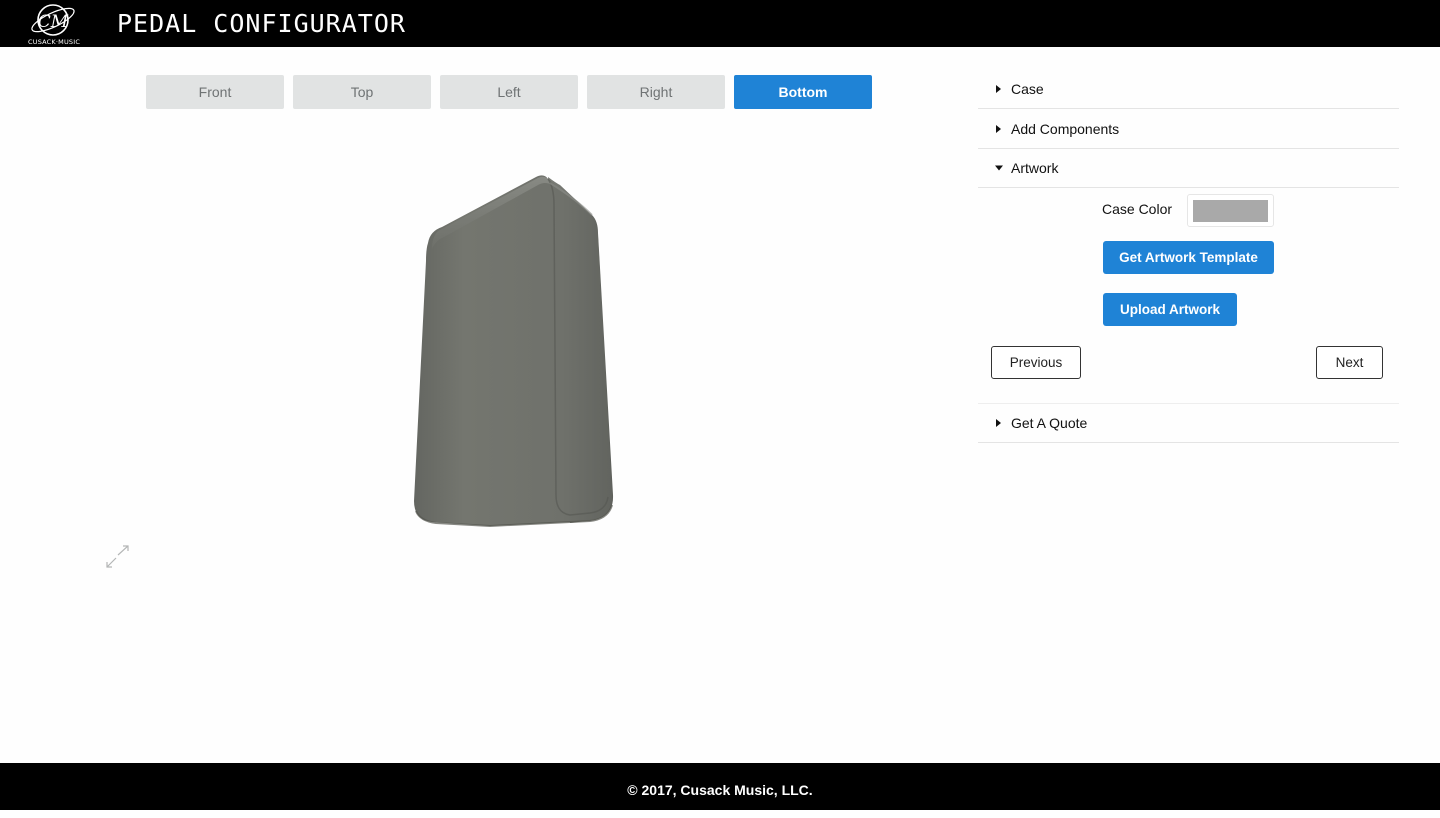 The image size is (1440, 818). What do you see at coordinates (1035, 168) in the screenshot?
I see `accordion-artwork-label: Artwork` at bounding box center [1035, 168].